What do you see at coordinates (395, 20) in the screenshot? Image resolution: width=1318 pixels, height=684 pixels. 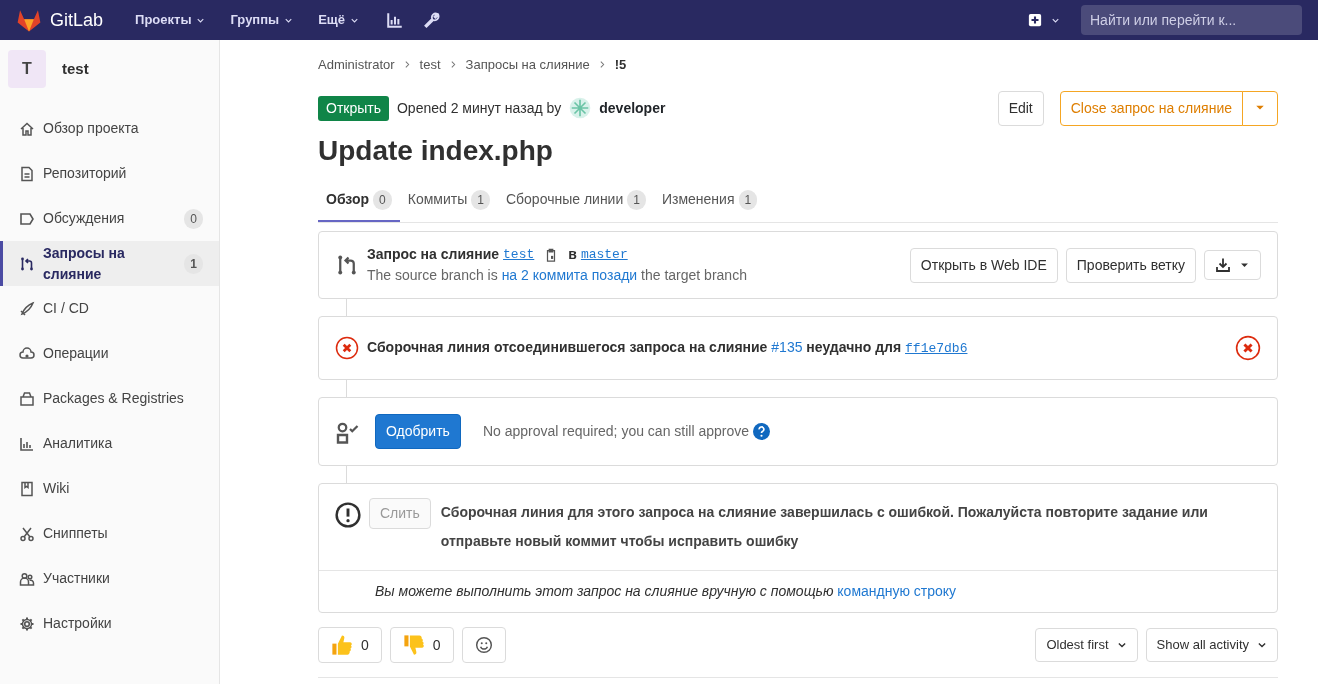 I see `chart-icon` at bounding box center [395, 20].